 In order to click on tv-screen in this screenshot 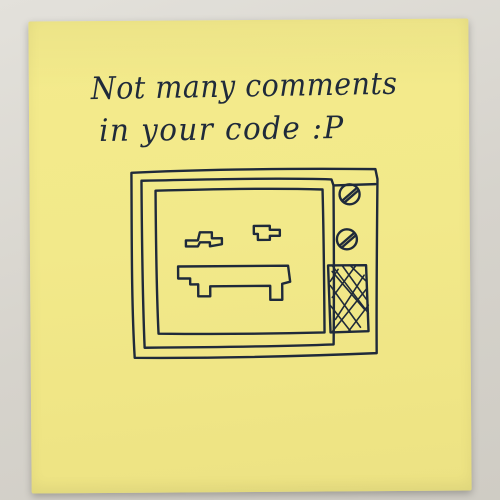, I will do `click(240, 261)`.